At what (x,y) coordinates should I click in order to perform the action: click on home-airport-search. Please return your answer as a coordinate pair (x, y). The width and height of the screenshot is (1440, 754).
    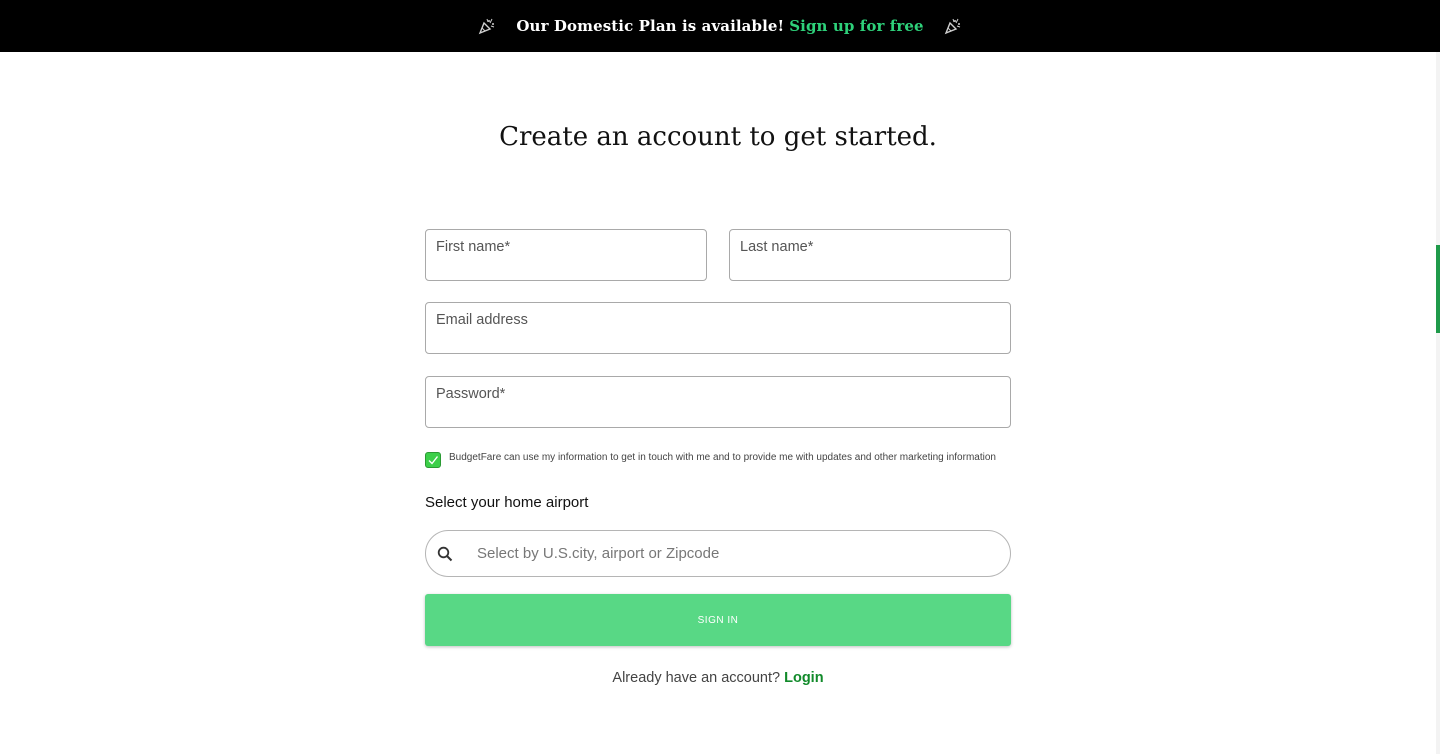
    Looking at the image, I should click on (718, 553).